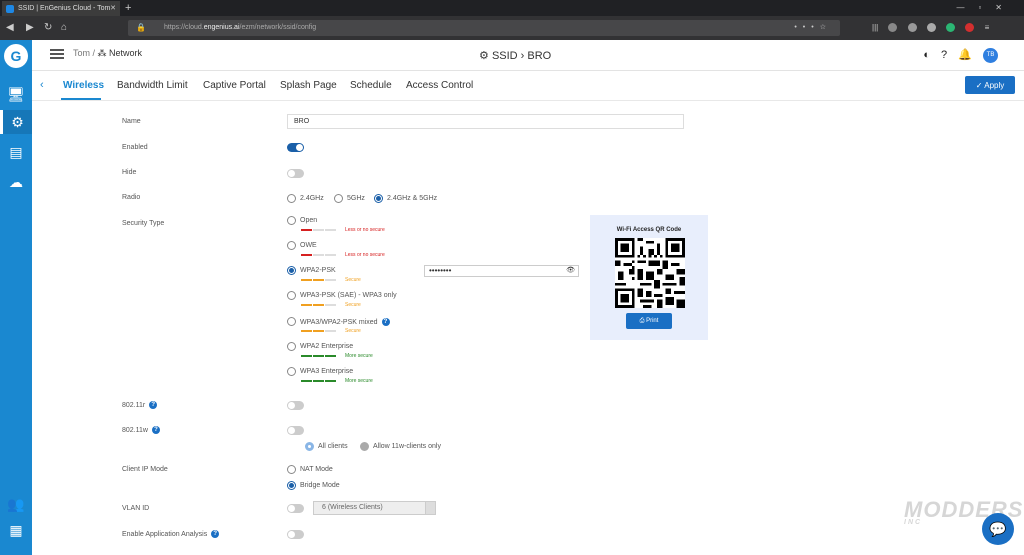 This screenshot has height=555, width=1024. What do you see at coordinates (295, 508) in the screenshot?
I see `vlan-toggle` at bounding box center [295, 508].